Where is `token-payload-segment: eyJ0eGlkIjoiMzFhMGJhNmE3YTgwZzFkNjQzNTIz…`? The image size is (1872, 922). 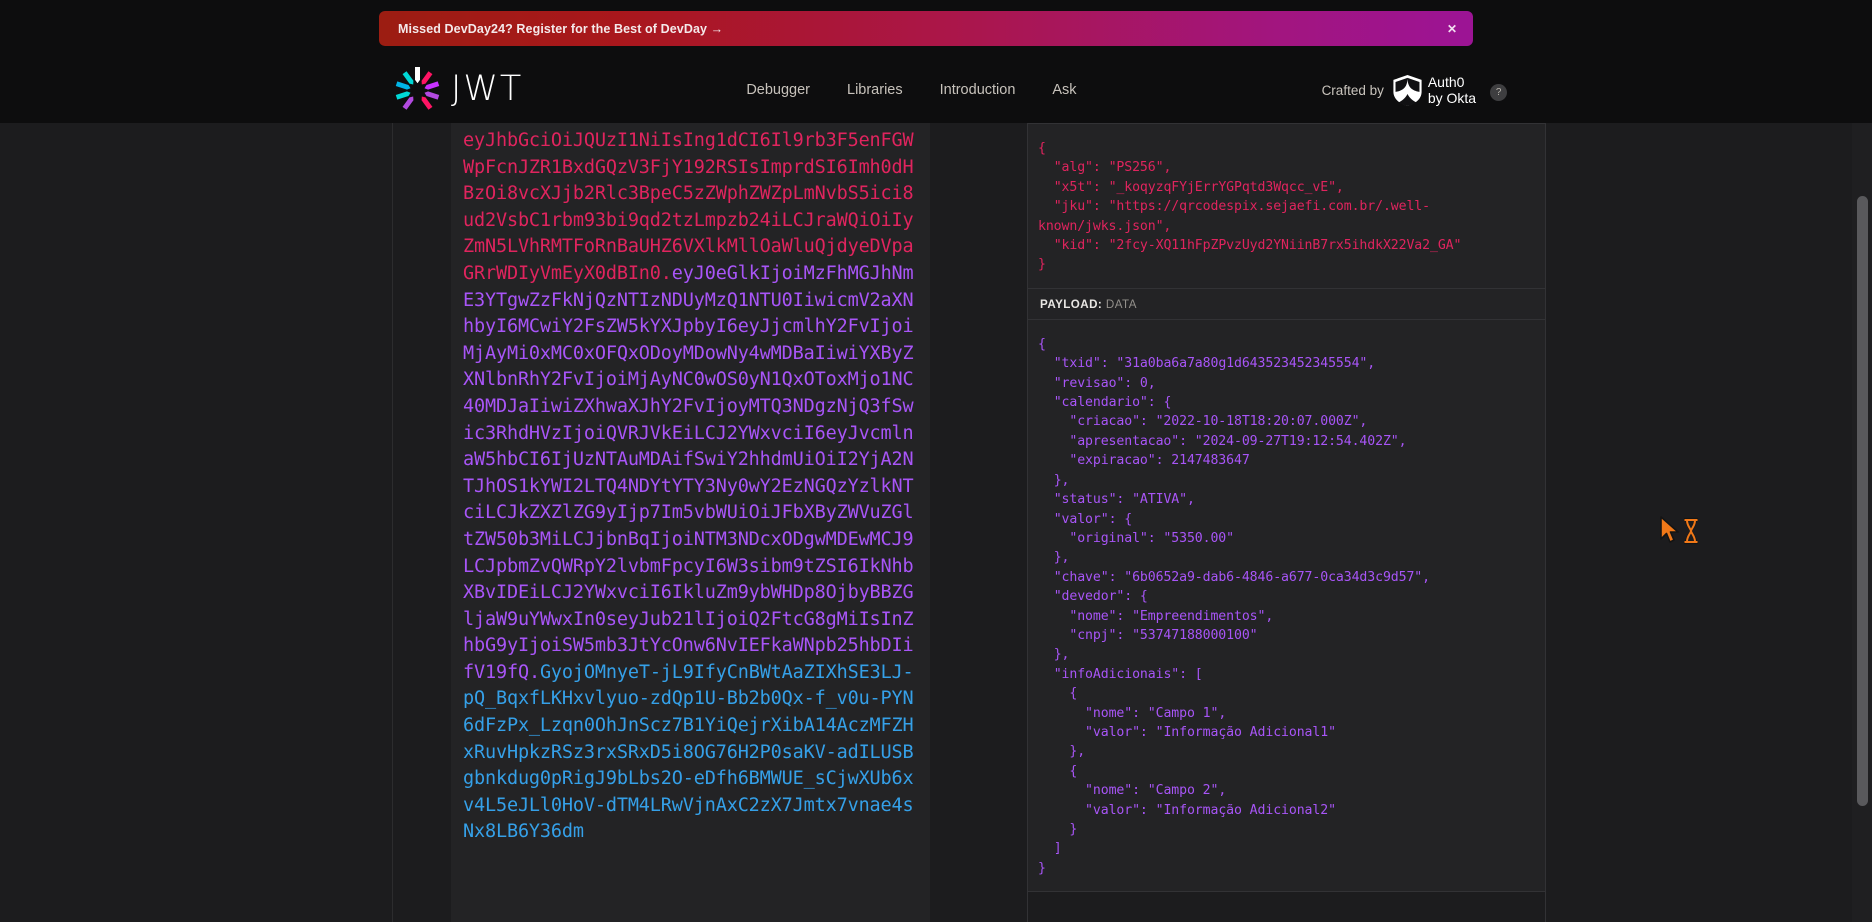
token-payload-segment: eyJ0eGlkIjoiMzFhMGJhNmE3YTgwZzFkNjQzNTIz… is located at coordinates (688, 472).